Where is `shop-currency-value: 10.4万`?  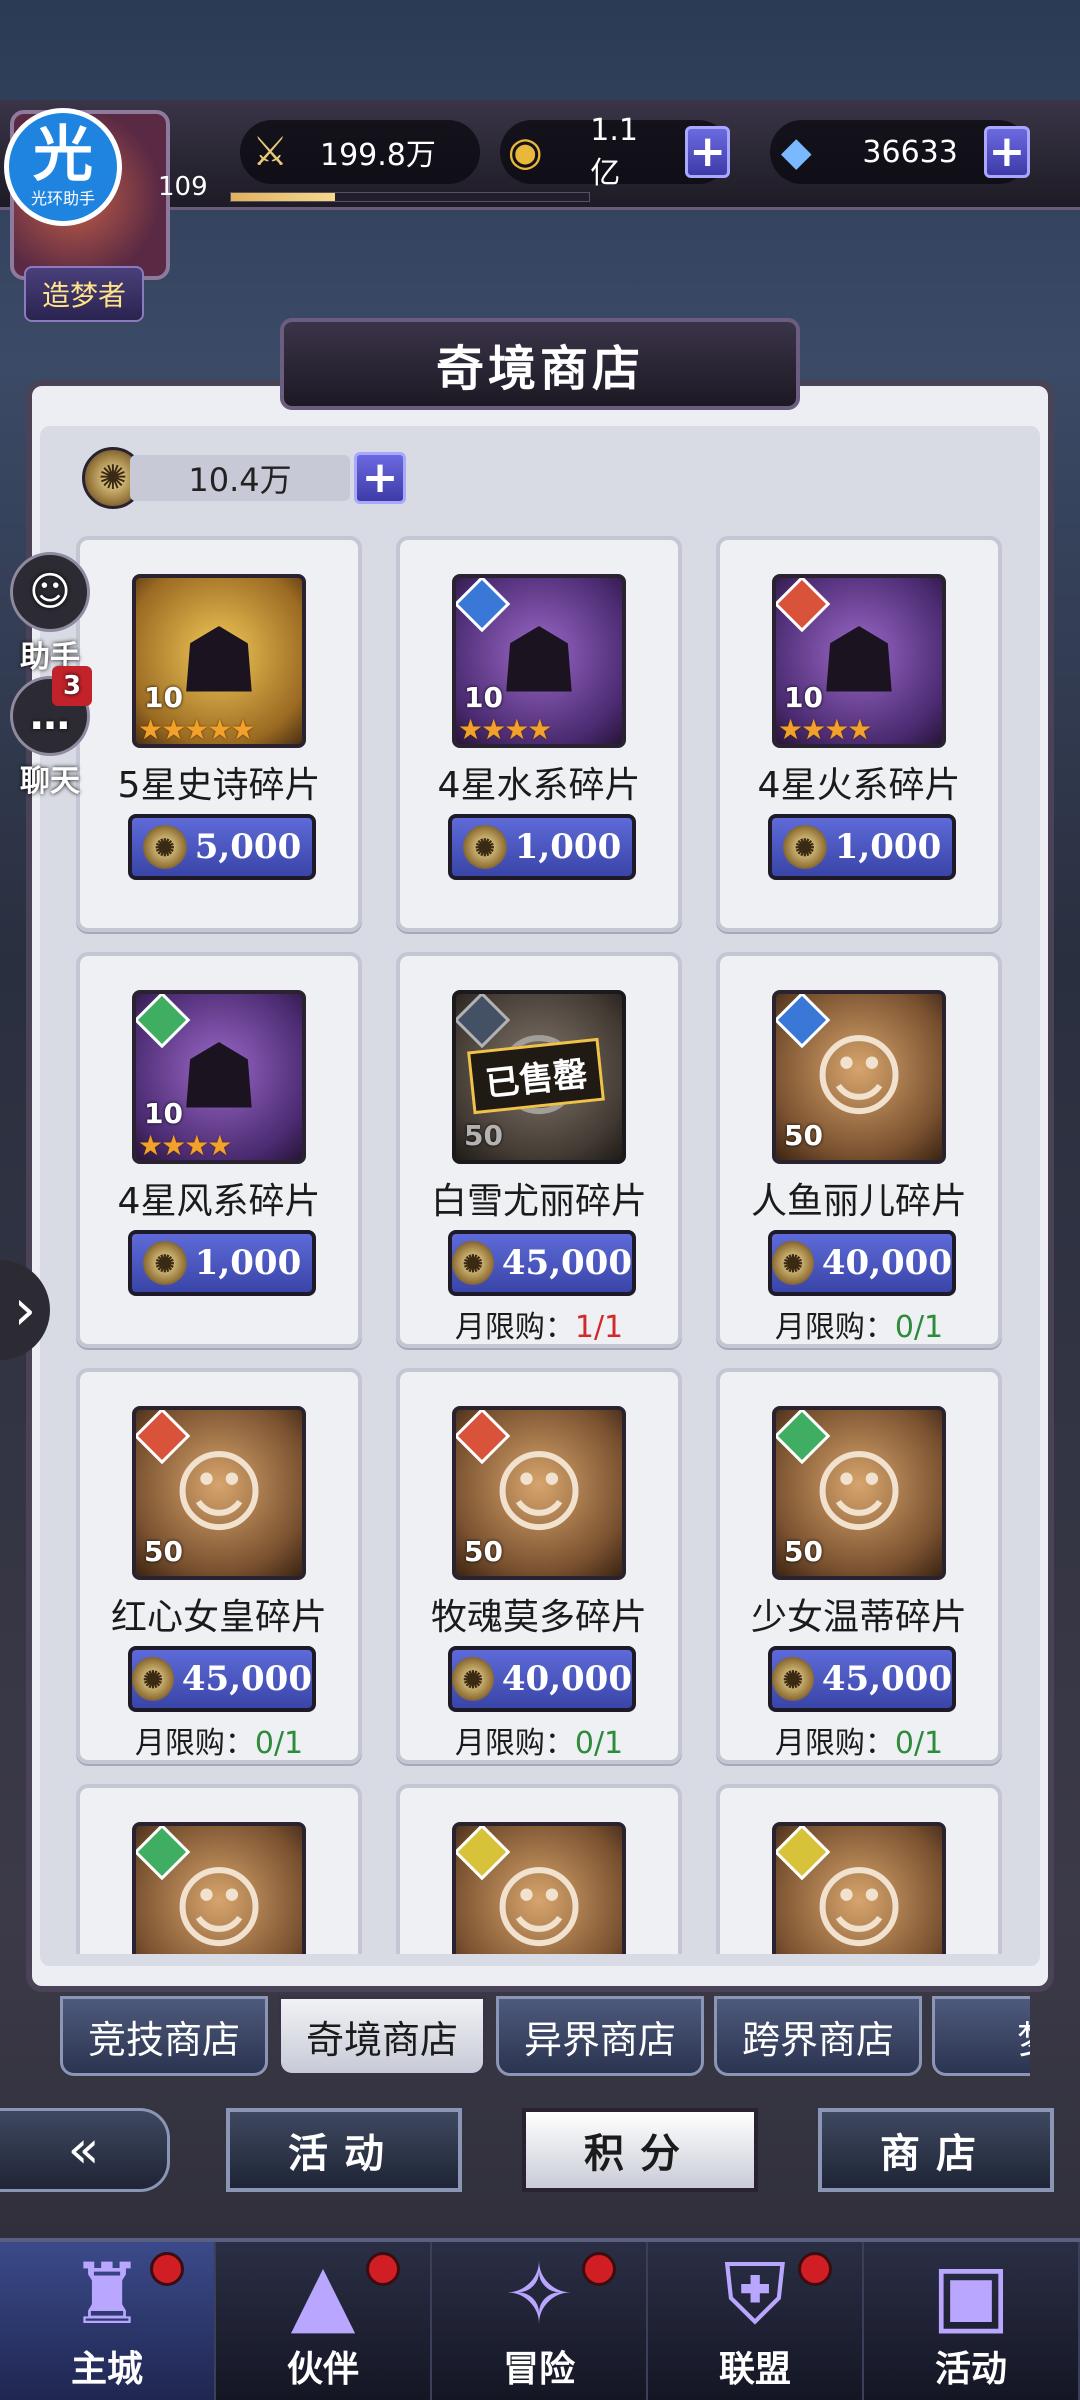 shop-currency-value: 10.4万 is located at coordinates (240, 478).